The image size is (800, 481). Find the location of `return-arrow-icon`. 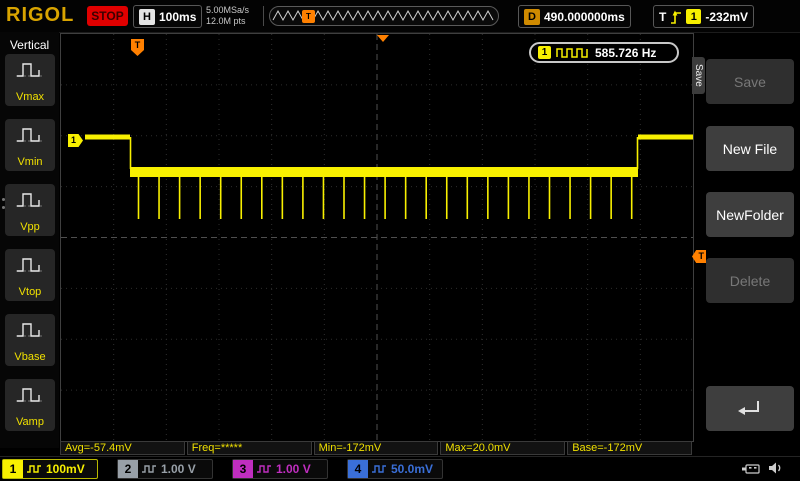

return-arrow-icon is located at coordinates (748, 407).